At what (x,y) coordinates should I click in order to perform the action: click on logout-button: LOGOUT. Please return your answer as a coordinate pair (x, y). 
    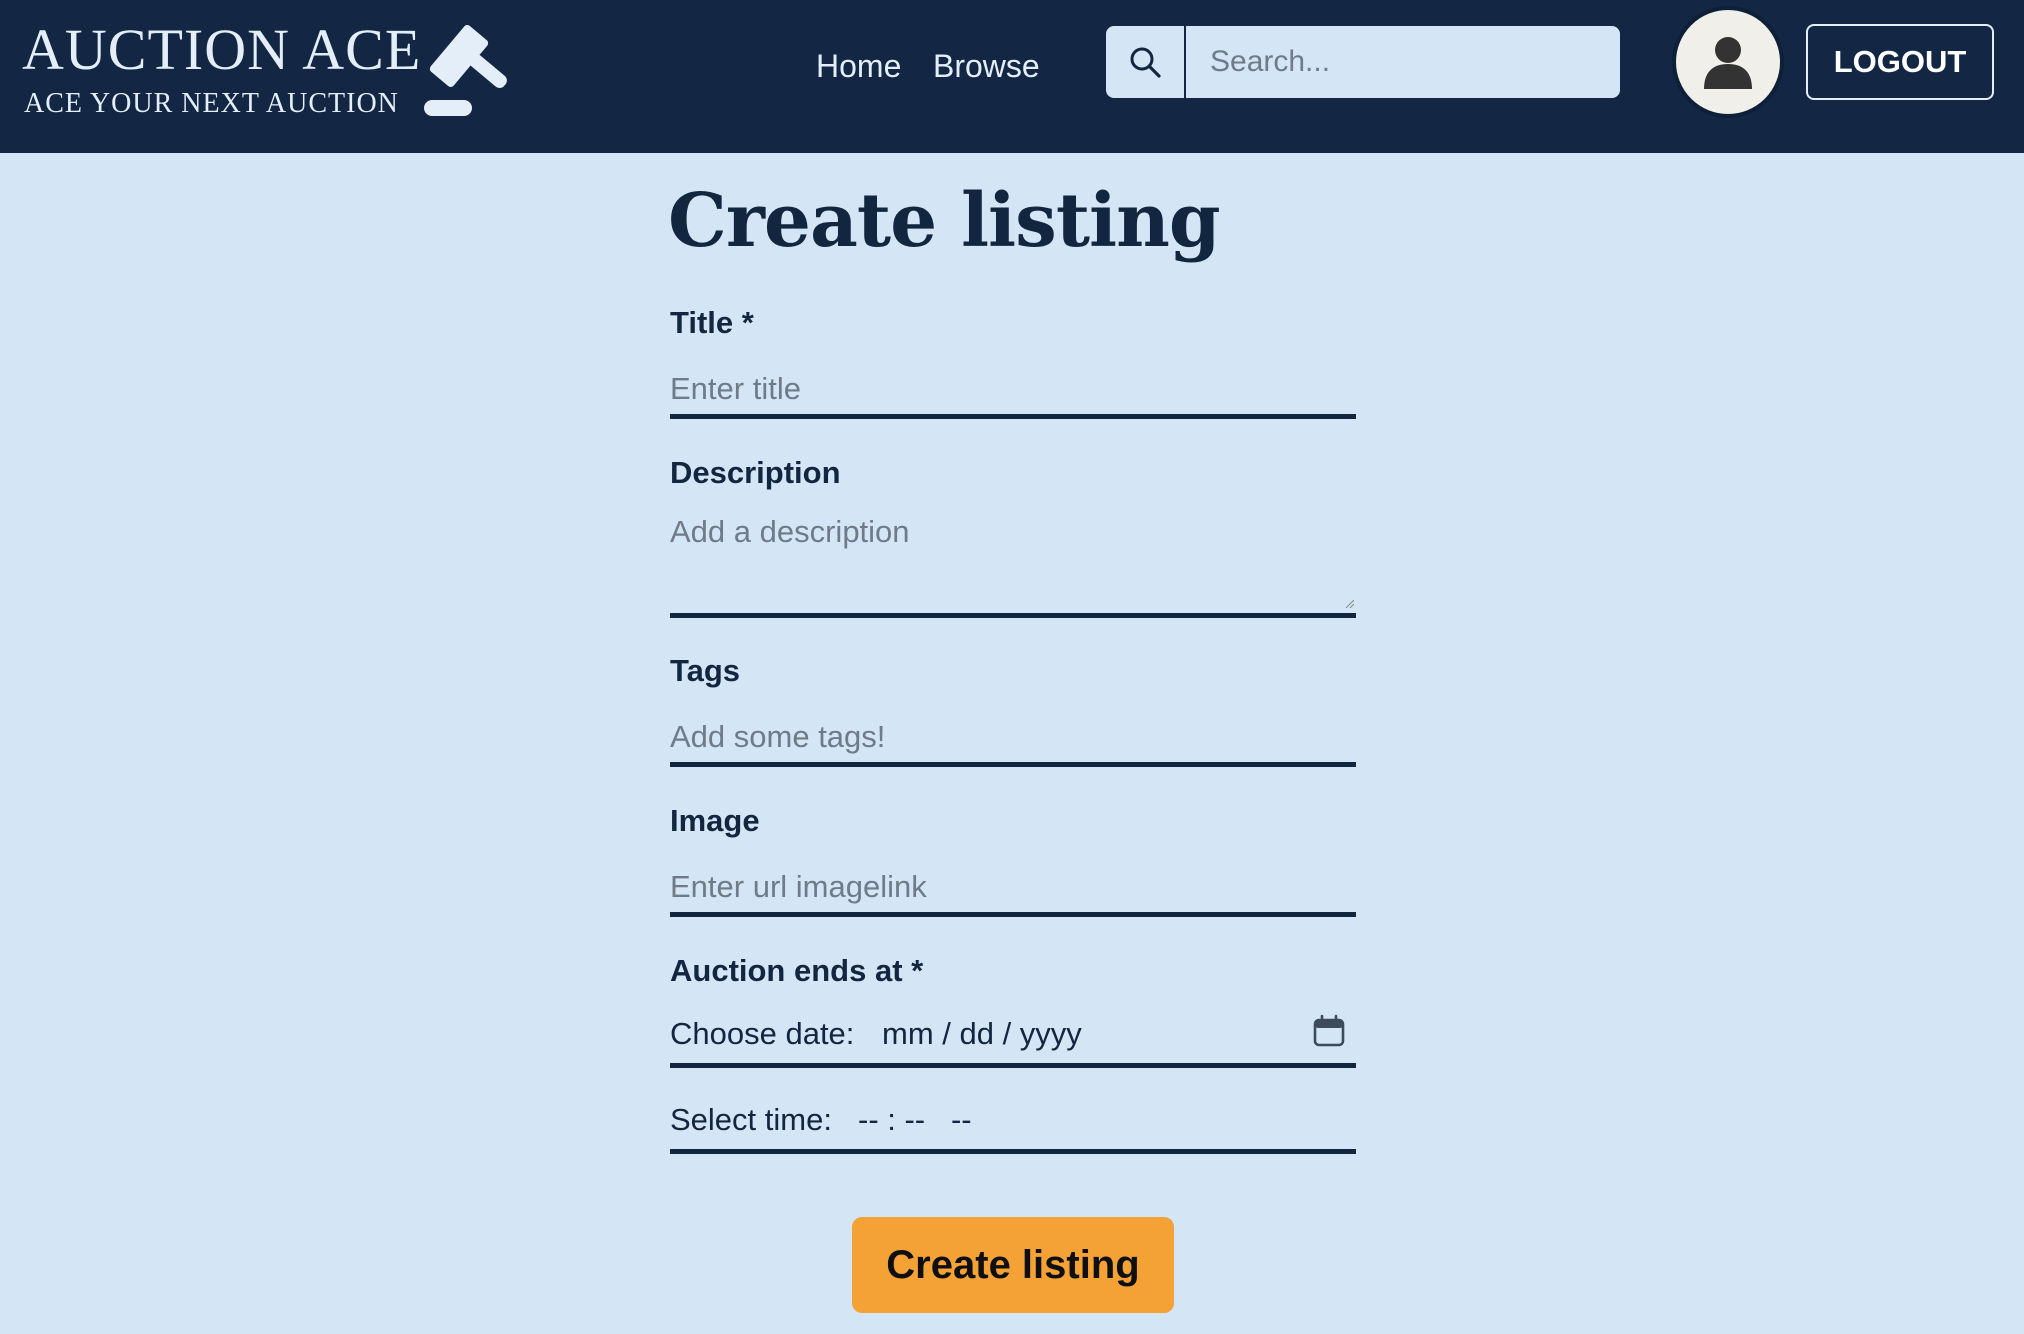
    Looking at the image, I should click on (1900, 62).